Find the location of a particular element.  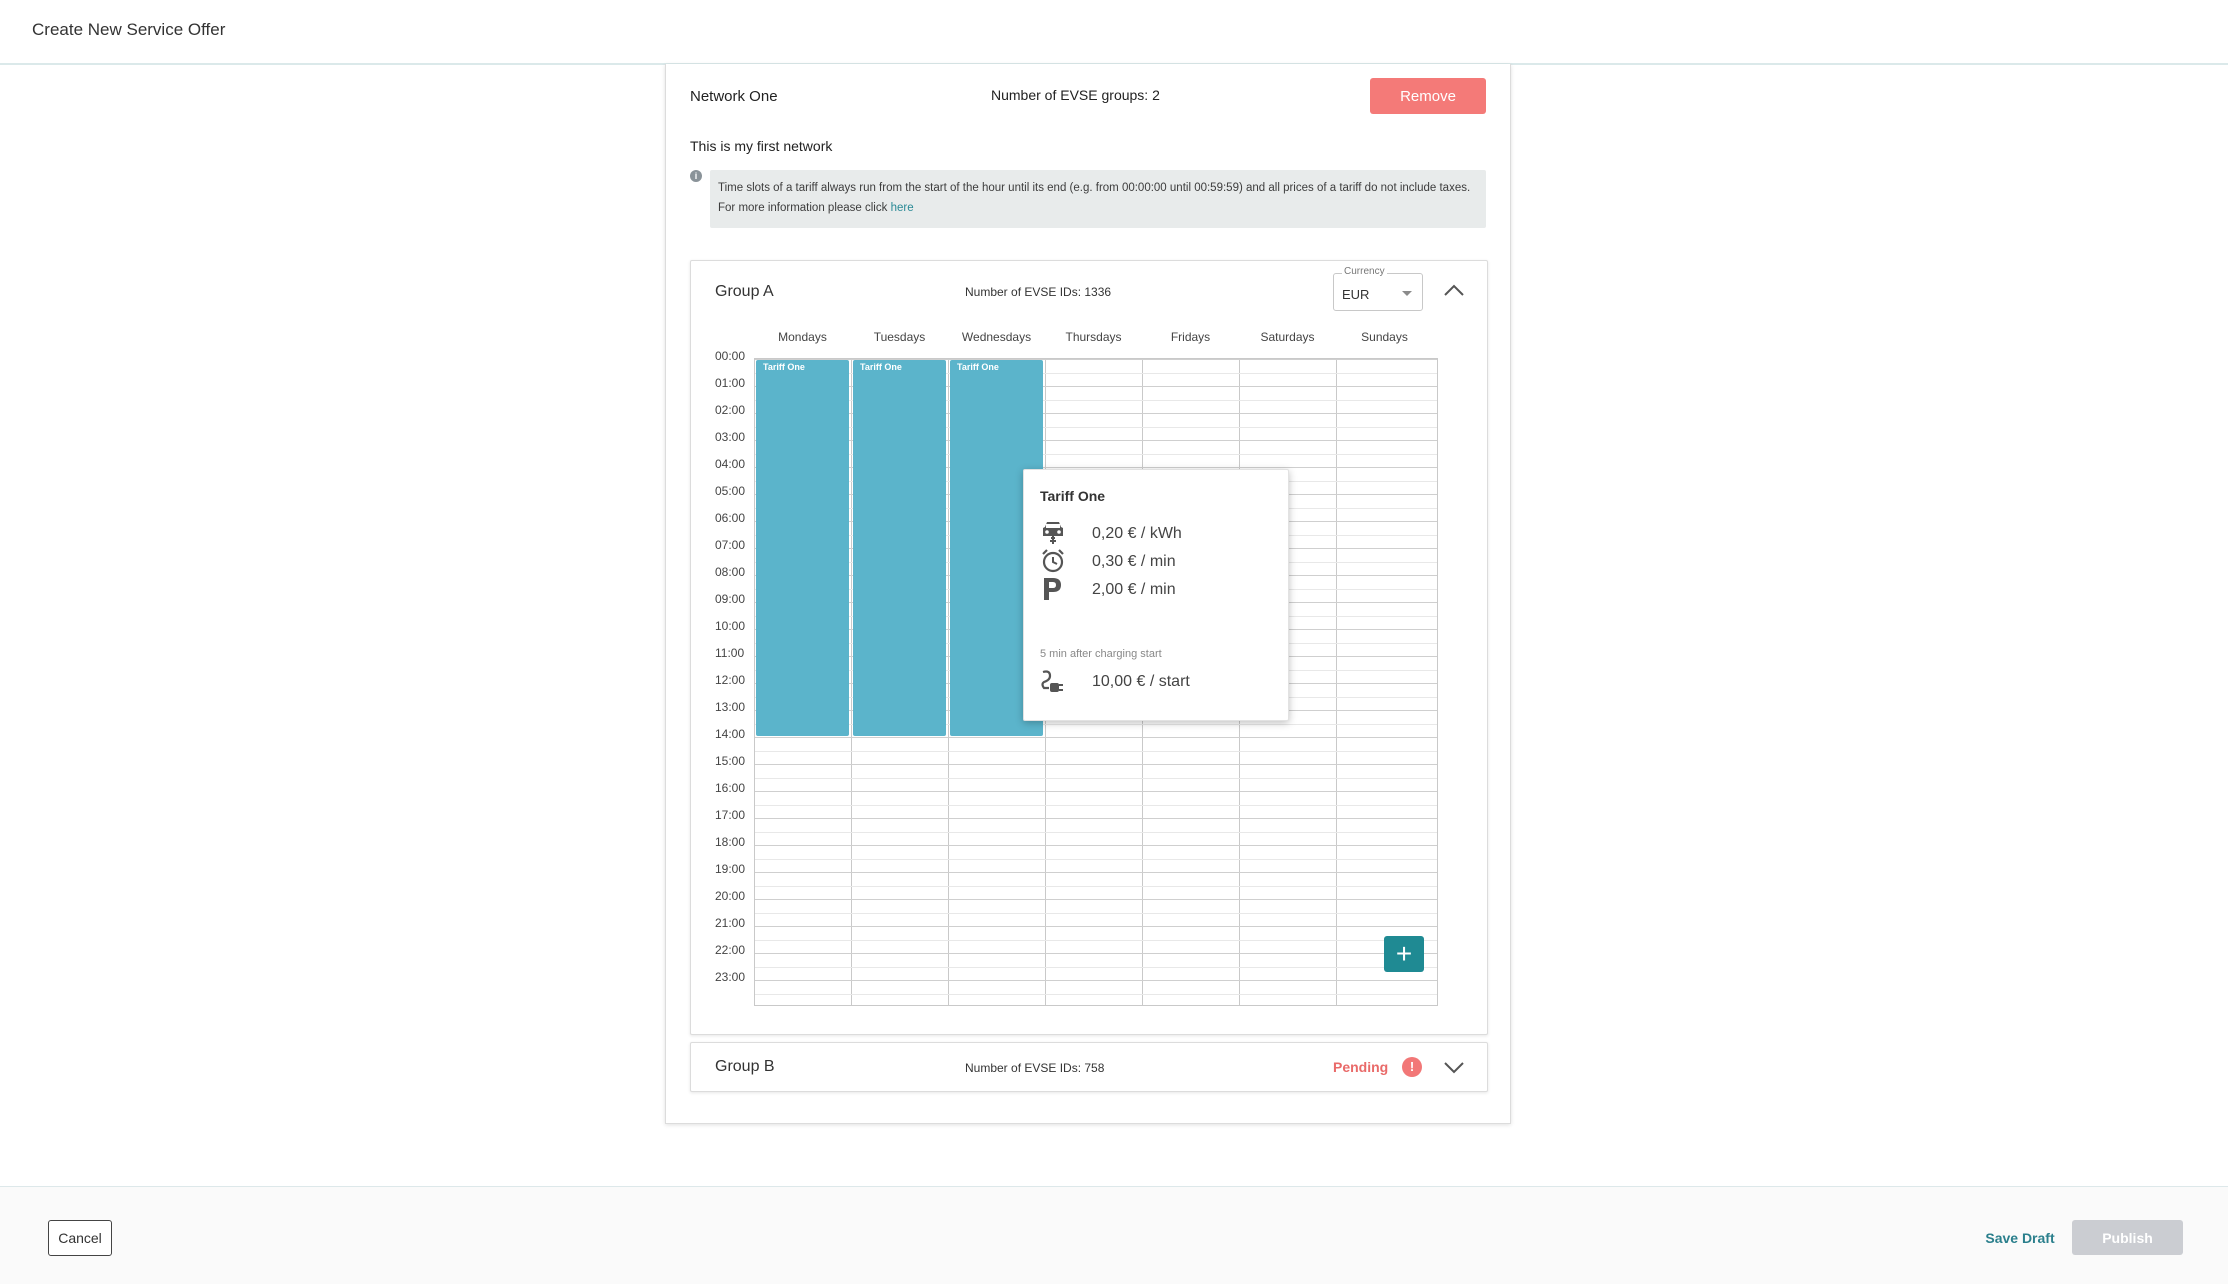

caret-down-icon is located at coordinates (1407, 293).